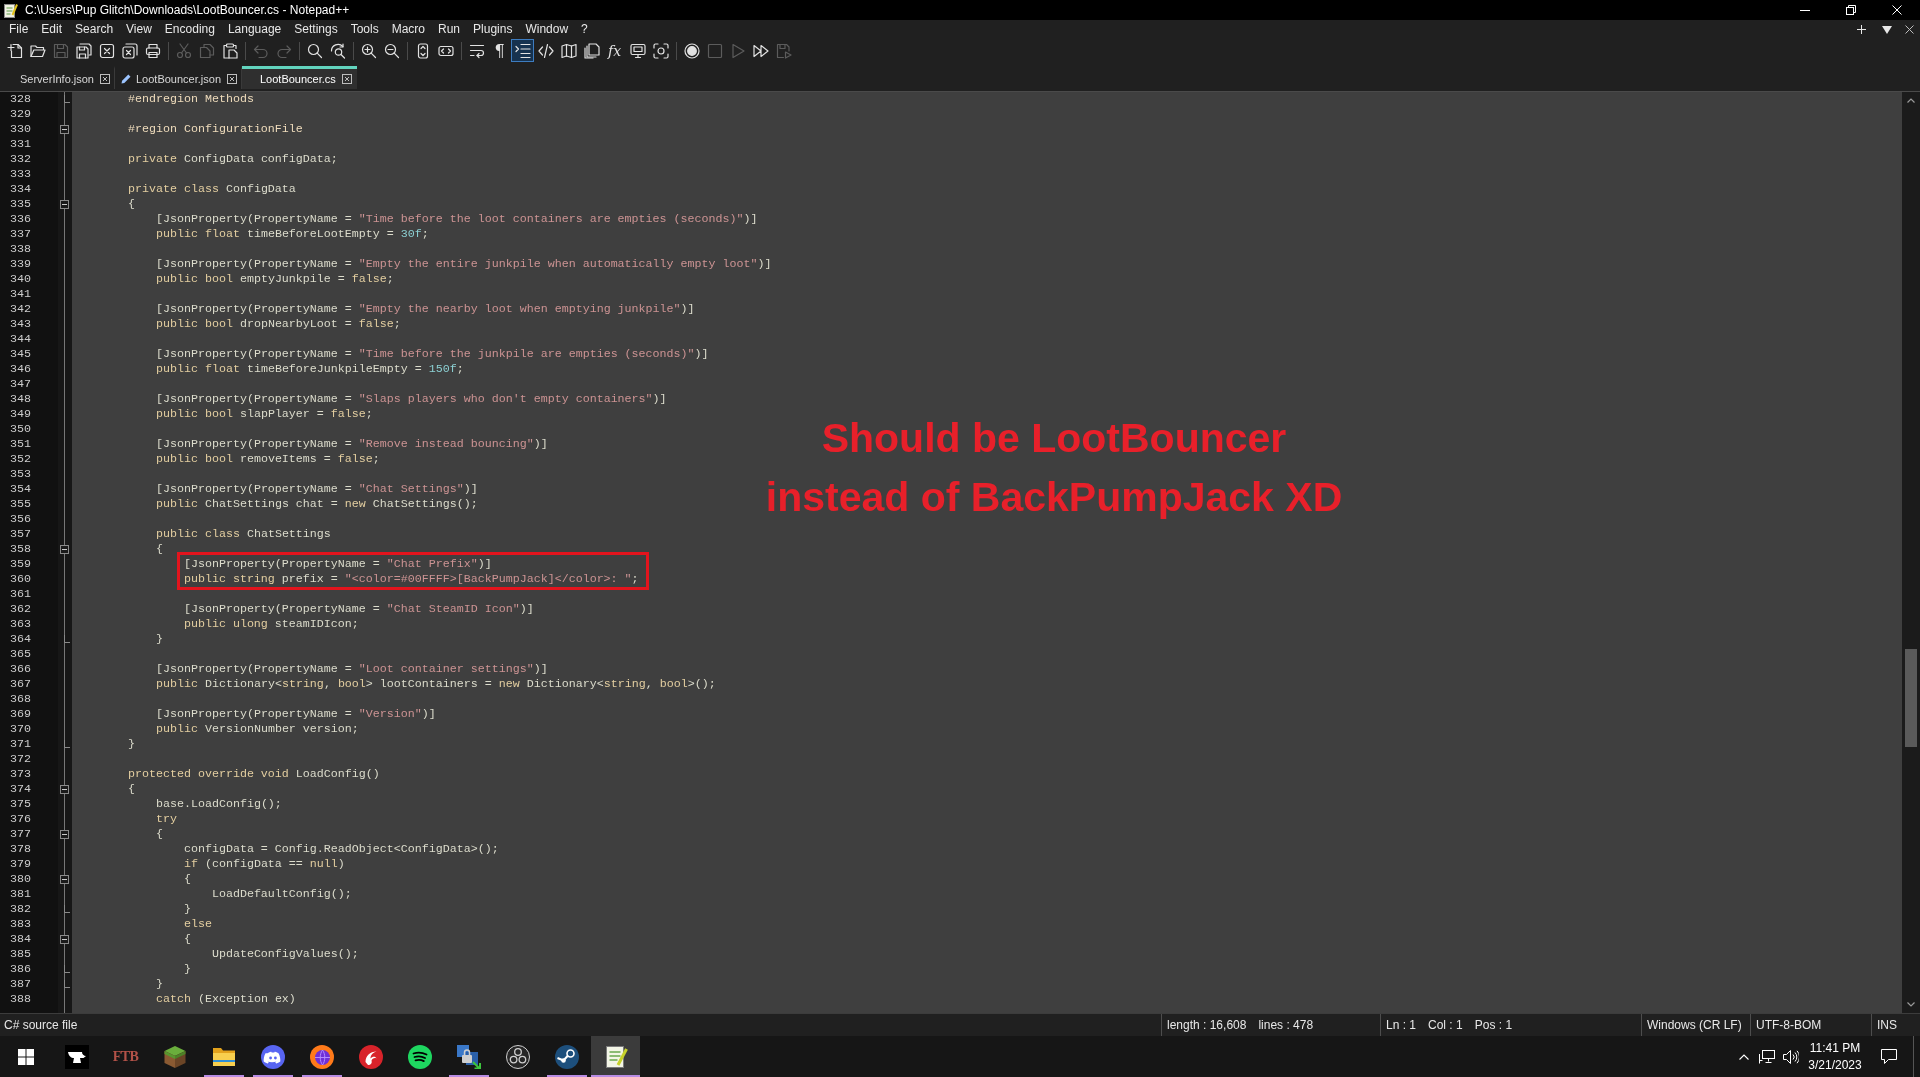 This screenshot has height=1077, width=1920. I want to click on line-number: 374, so click(20, 789).